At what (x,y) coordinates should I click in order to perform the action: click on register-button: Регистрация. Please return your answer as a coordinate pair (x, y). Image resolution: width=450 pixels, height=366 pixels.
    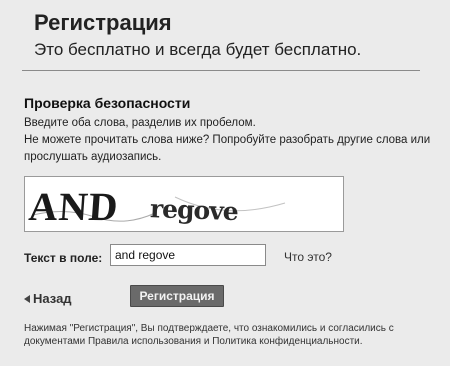
    Looking at the image, I should click on (177, 296).